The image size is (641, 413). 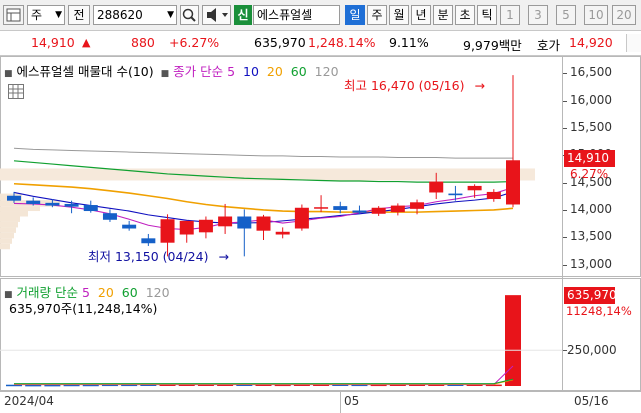 I want to click on turnover-percent: 9.11%, so click(x=409, y=42).